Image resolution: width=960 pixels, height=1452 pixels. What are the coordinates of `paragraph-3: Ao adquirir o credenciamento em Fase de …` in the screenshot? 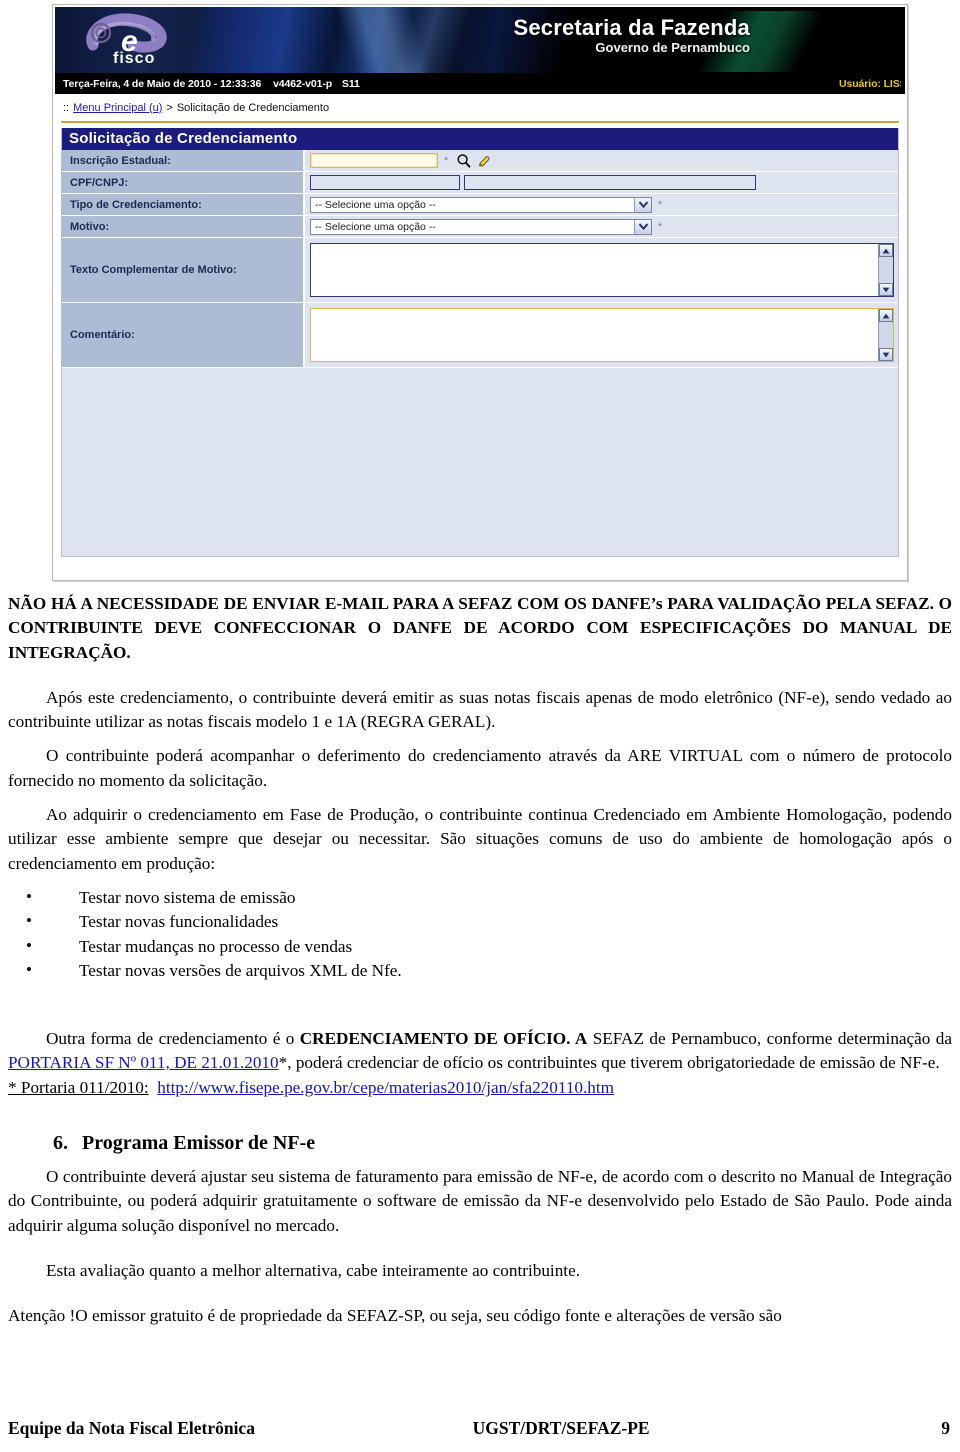 It's located at (480, 839).